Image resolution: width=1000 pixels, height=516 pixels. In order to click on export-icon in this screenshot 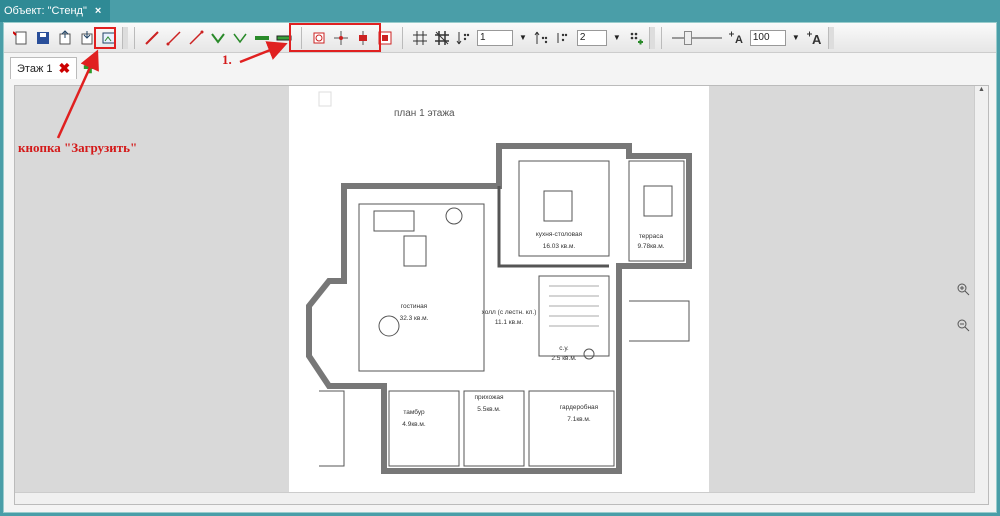, I will do `click(65, 38)`.